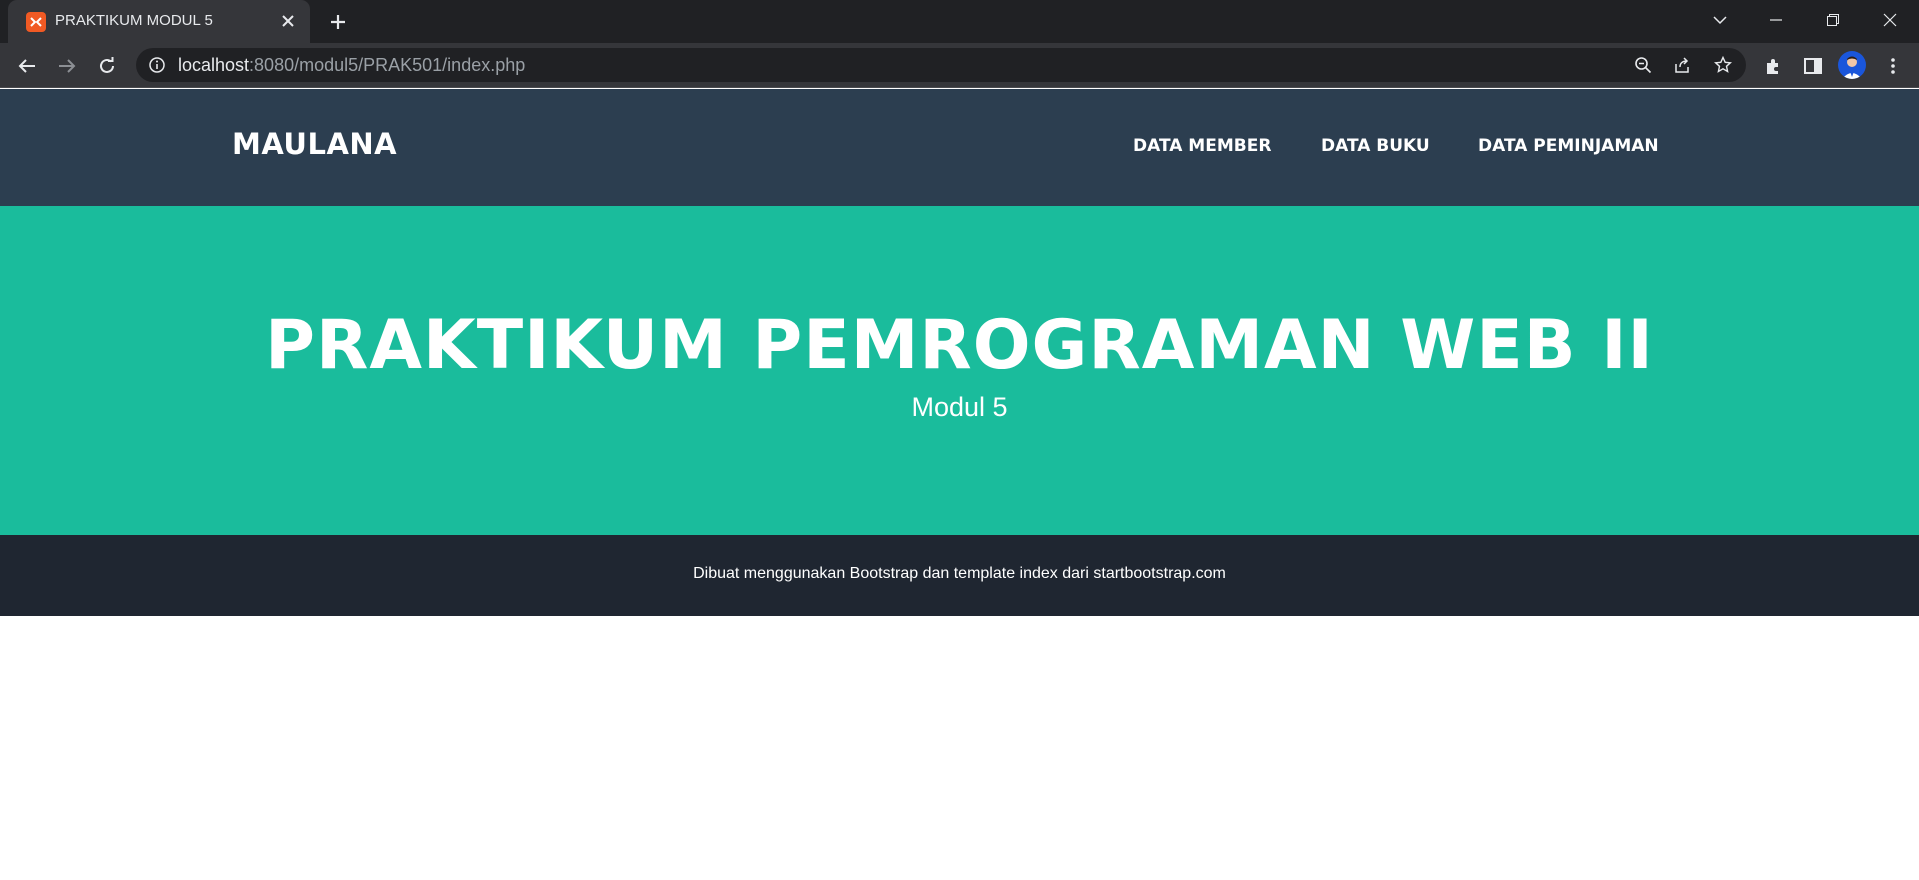  What do you see at coordinates (959, 345) in the screenshot?
I see `hero-title: PRAKTIKUM PEMROGRAMAN WEB II` at bounding box center [959, 345].